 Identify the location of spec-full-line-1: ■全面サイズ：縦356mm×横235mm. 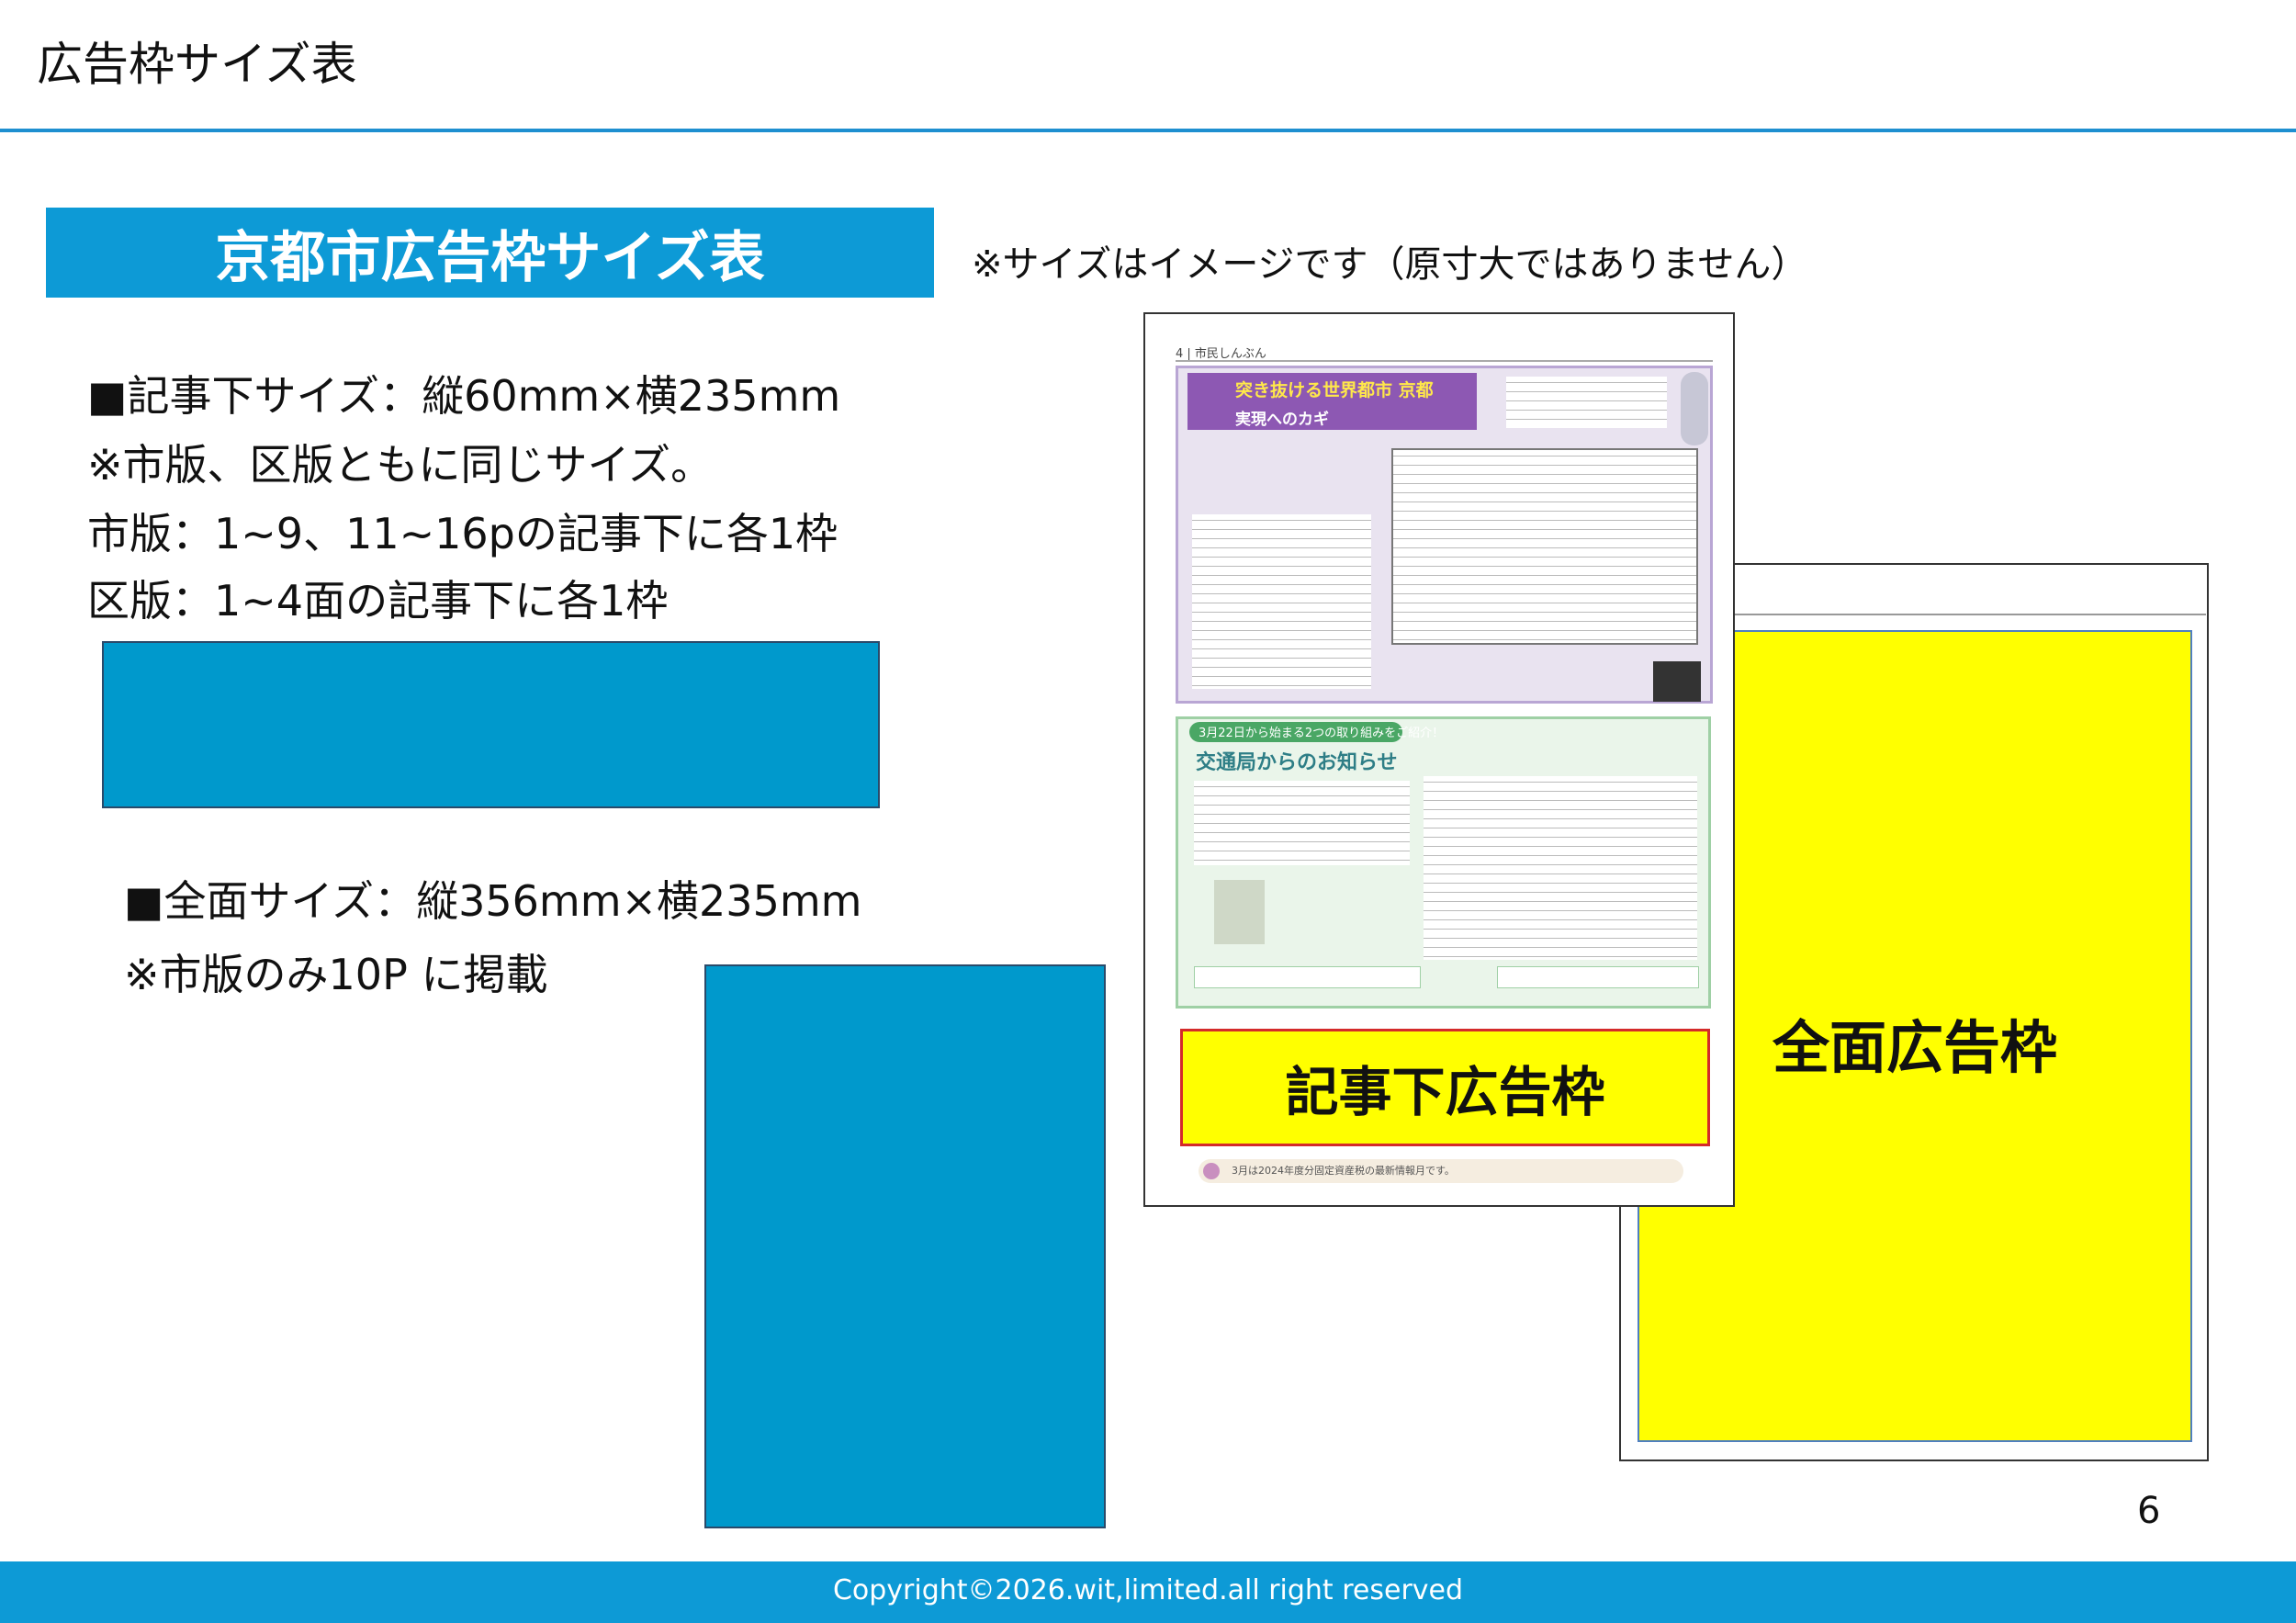
(493, 901).